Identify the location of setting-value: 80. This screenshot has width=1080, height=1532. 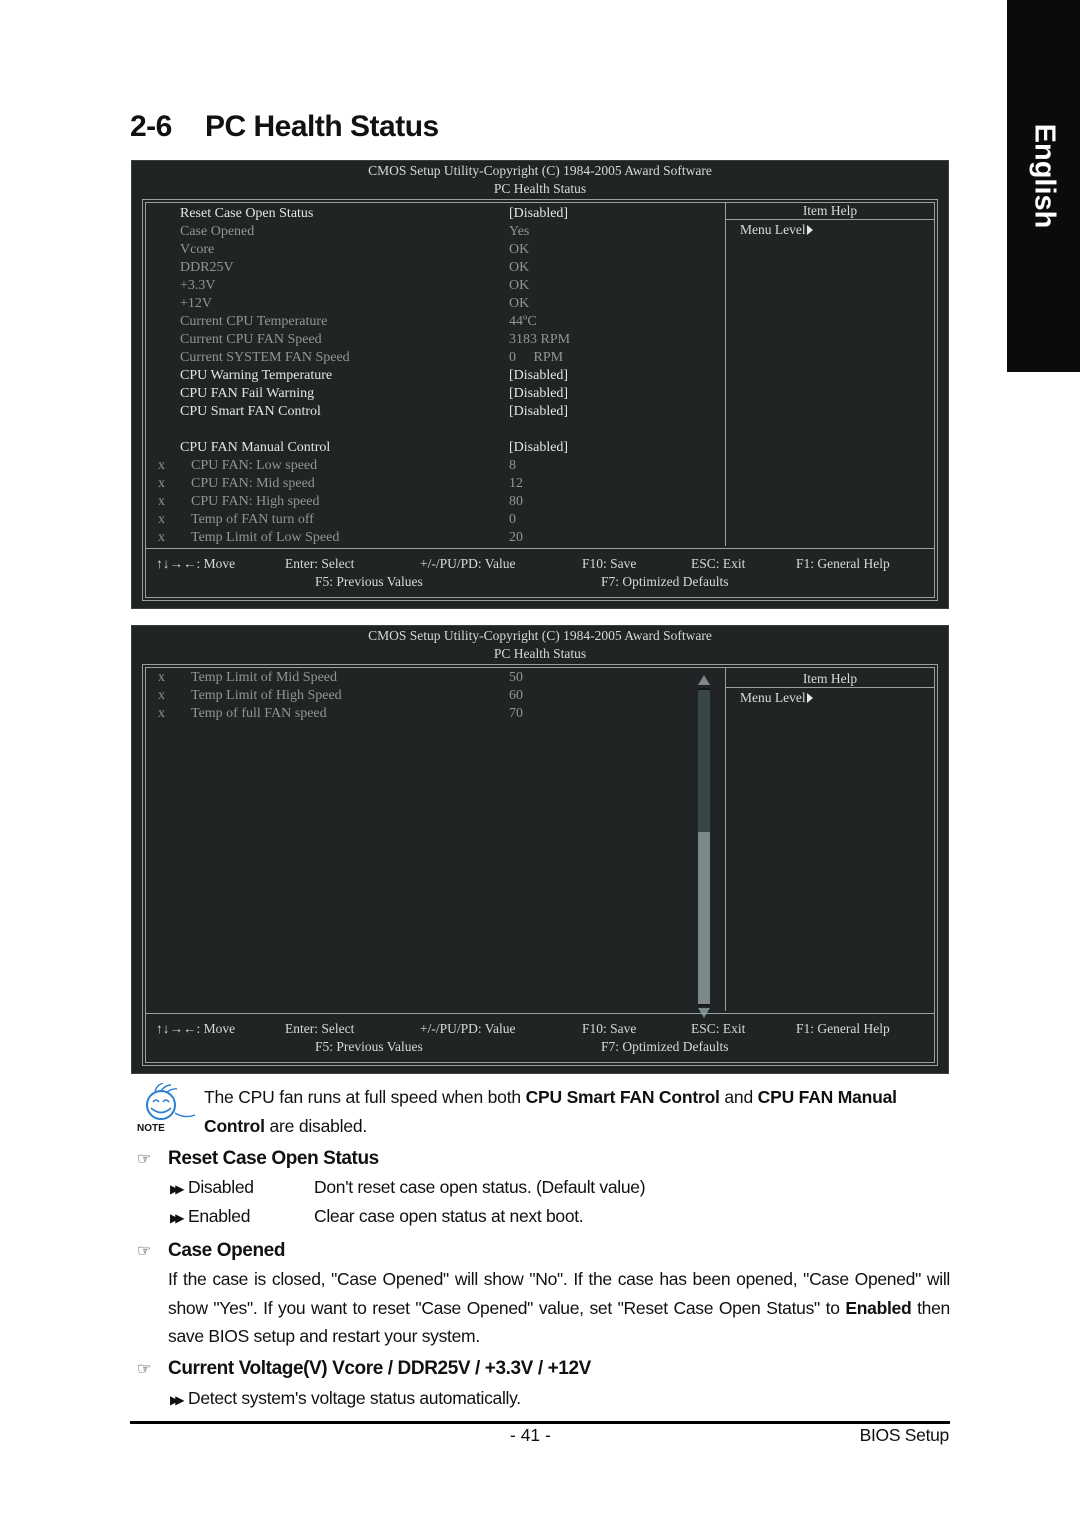
(516, 501).